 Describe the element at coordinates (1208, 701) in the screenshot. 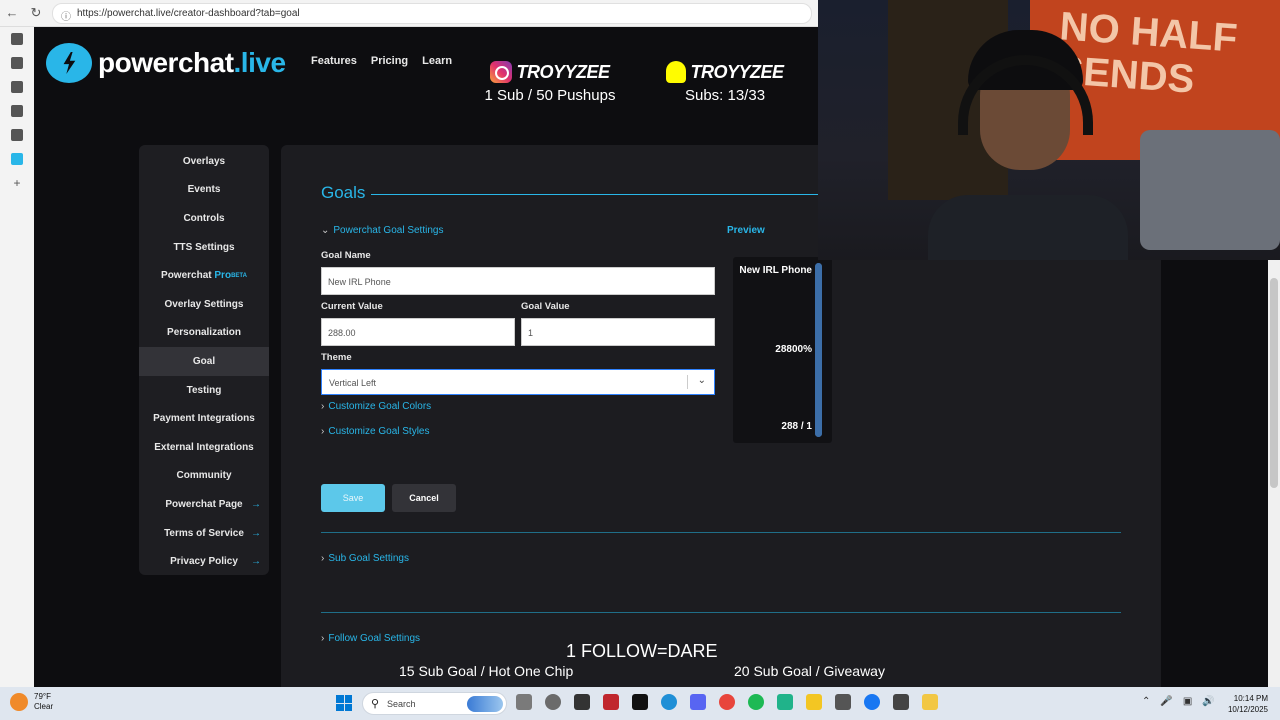

I see `volume-icon: 🔊` at that location.